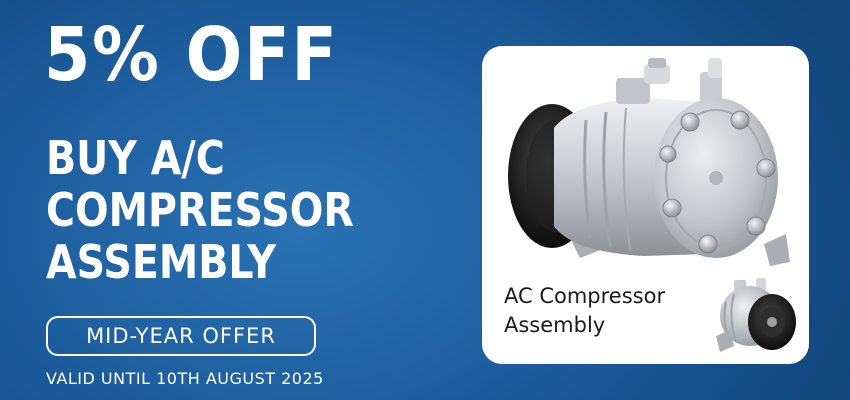 Image resolution: width=850 pixels, height=400 pixels. I want to click on product-caption: AC Compressor Assembly, so click(584, 311).